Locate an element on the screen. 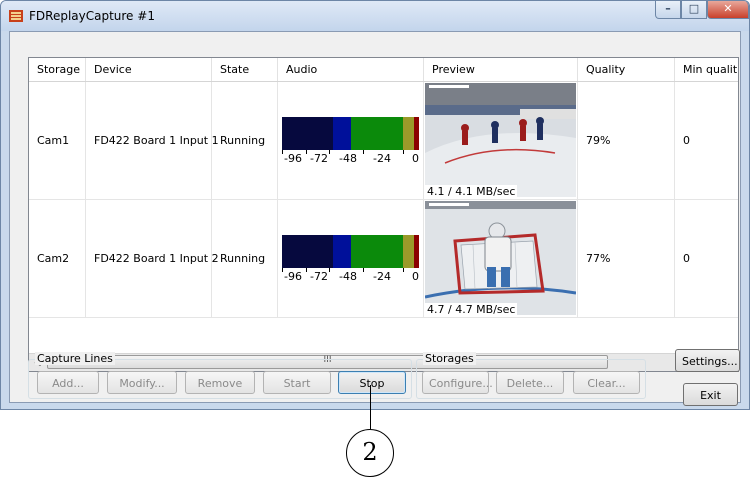 This screenshot has height=486, width=750. column-header-device: Device is located at coordinates (149, 69).